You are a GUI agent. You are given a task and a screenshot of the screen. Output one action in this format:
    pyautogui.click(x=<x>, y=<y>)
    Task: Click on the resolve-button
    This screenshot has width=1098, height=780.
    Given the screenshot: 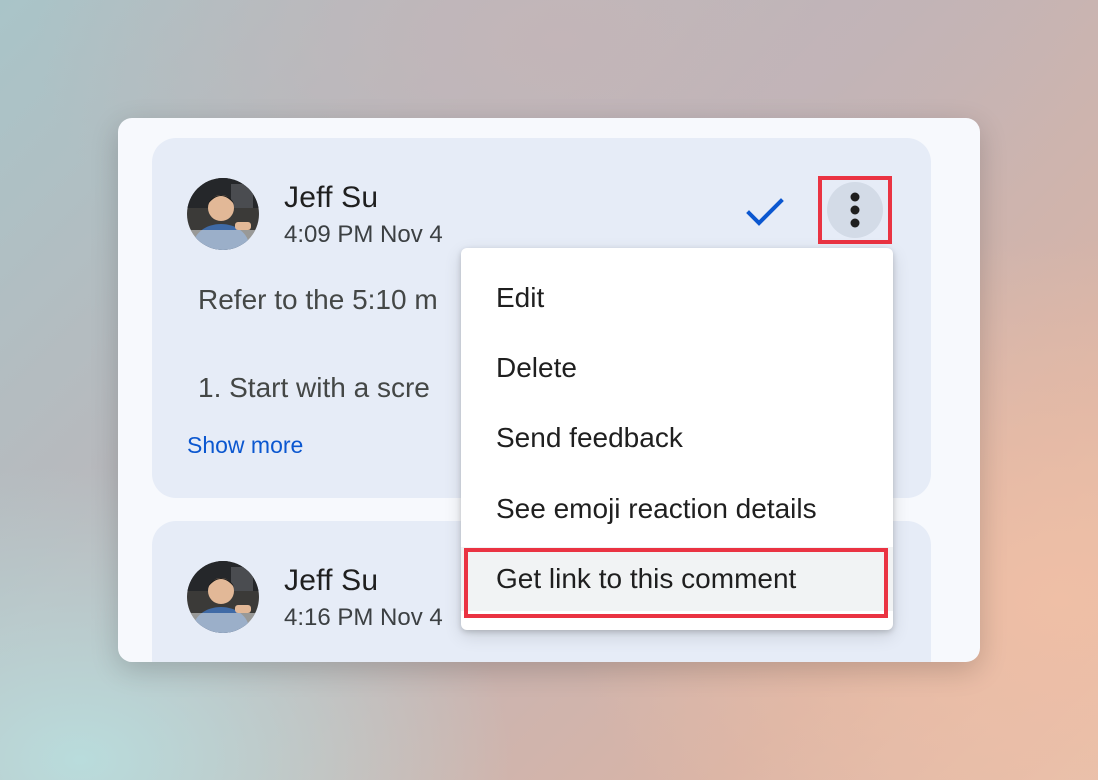 What is the action you would take?
    pyautogui.click(x=765, y=212)
    